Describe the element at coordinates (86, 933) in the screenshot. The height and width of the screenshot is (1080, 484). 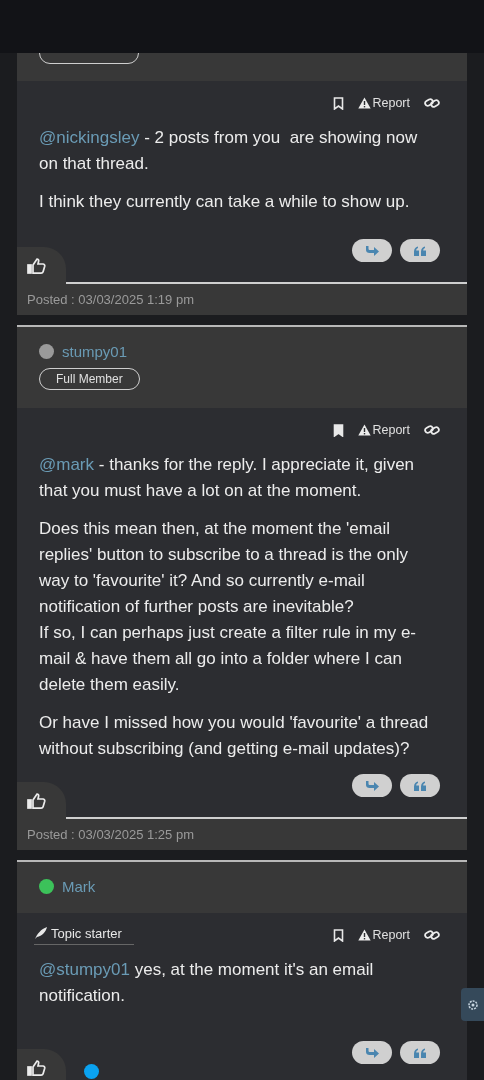
I see `topic-starter-text: Topic starter` at that location.